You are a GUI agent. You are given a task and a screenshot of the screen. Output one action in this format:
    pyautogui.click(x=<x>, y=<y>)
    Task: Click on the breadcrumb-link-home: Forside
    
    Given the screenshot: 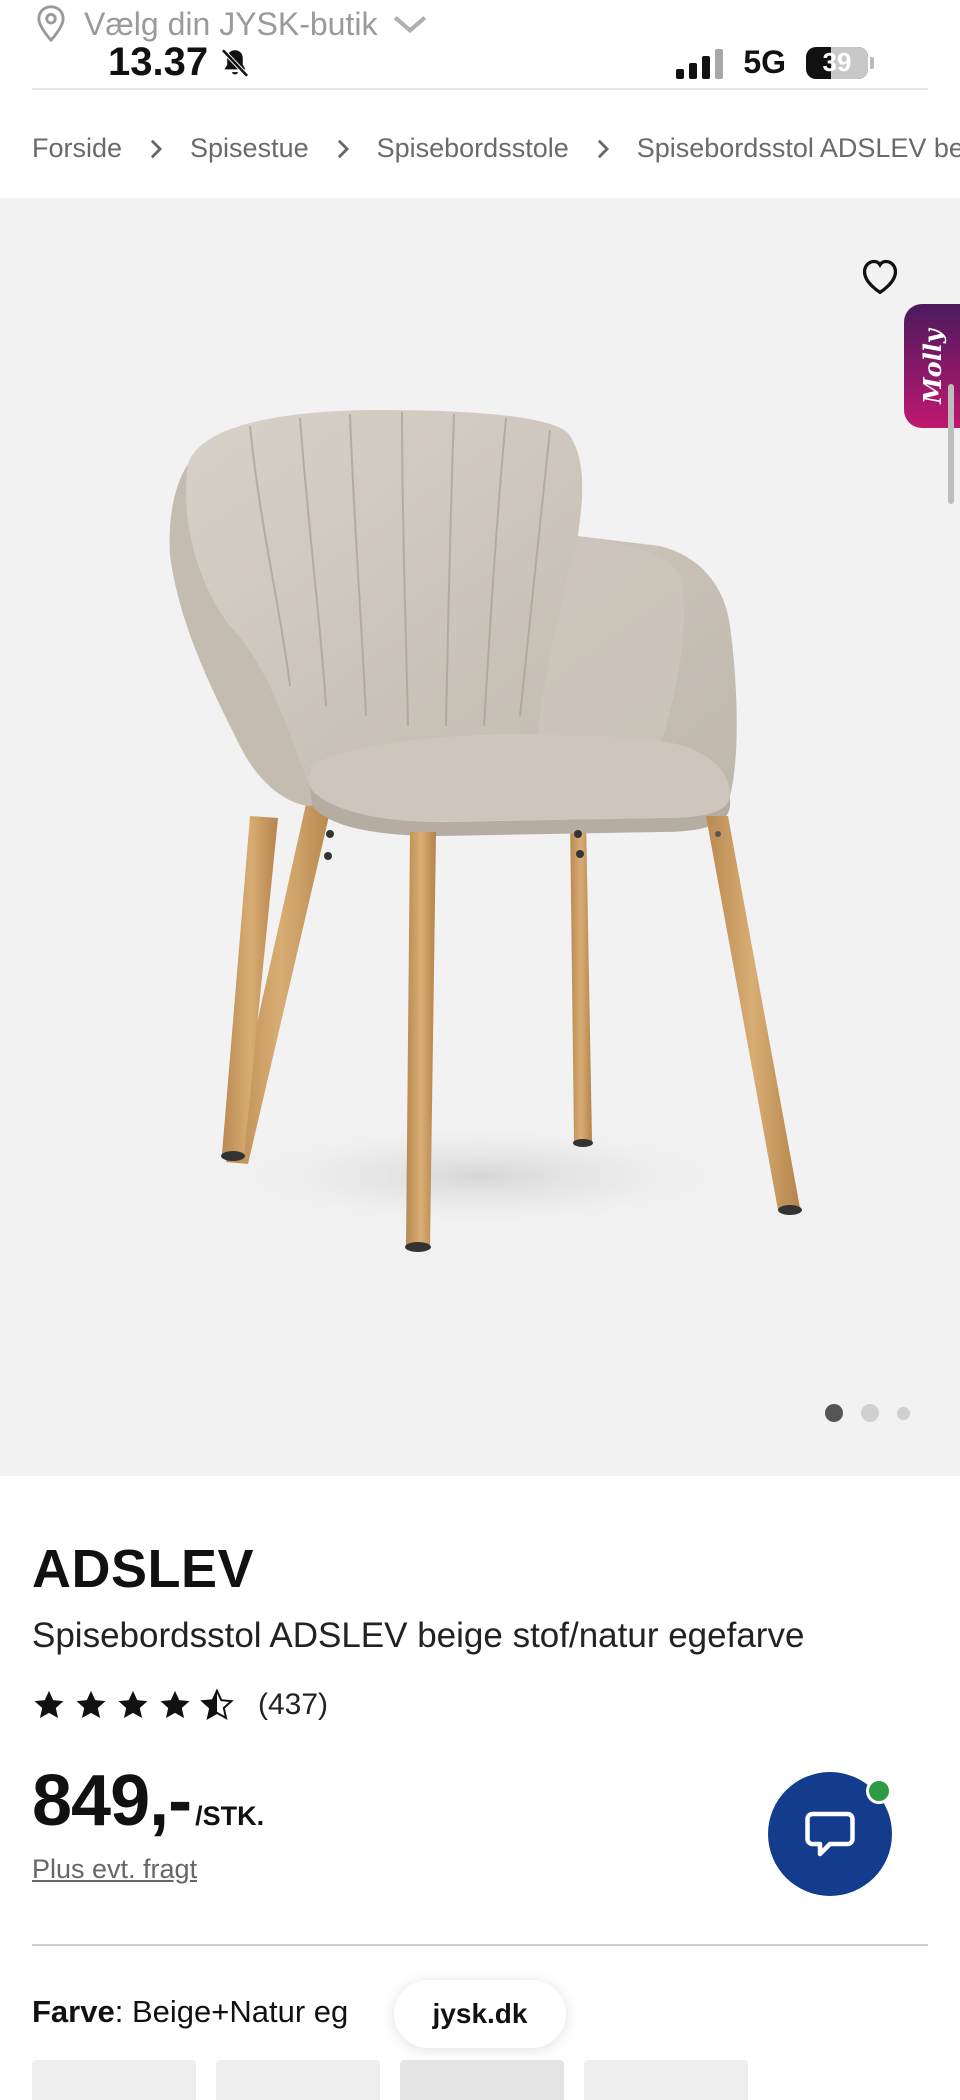 What is the action you would take?
    pyautogui.click(x=77, y=148)
    